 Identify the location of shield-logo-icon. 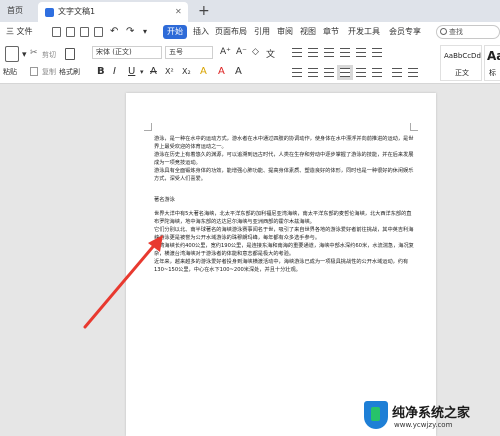
(376, 415).